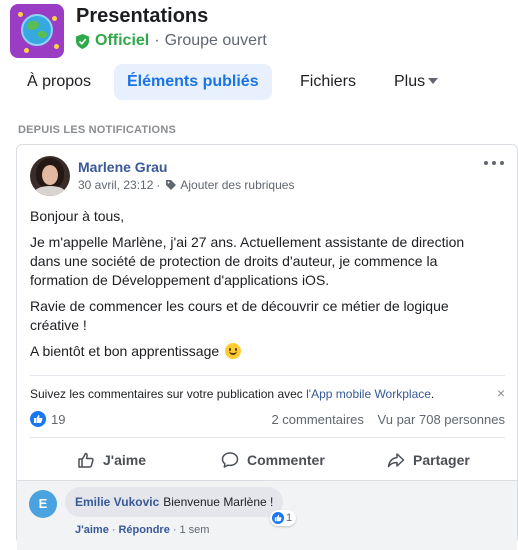 The width and height of the screenshot is (518, 550). What do you see at coordinates (432, 394) in the screenshot?
I see `notice-end: .` at bounding box center [432, 394].